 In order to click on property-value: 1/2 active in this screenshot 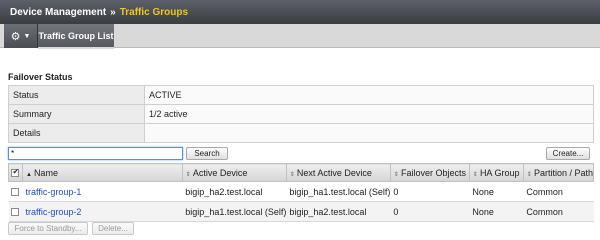, I will do `click(369, 114)`.